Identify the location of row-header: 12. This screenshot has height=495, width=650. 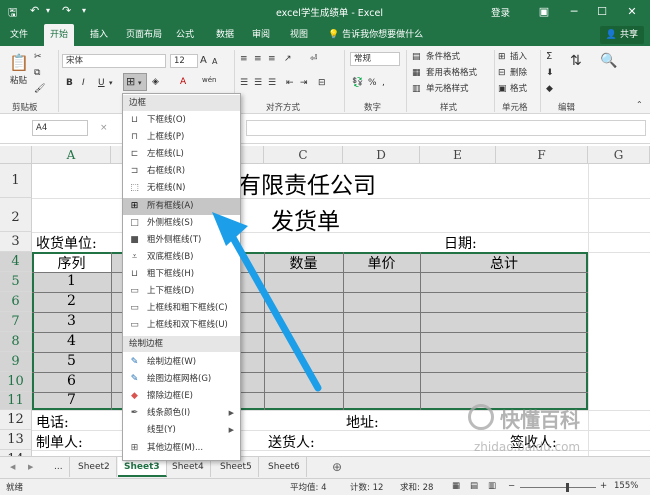
(16, 420).